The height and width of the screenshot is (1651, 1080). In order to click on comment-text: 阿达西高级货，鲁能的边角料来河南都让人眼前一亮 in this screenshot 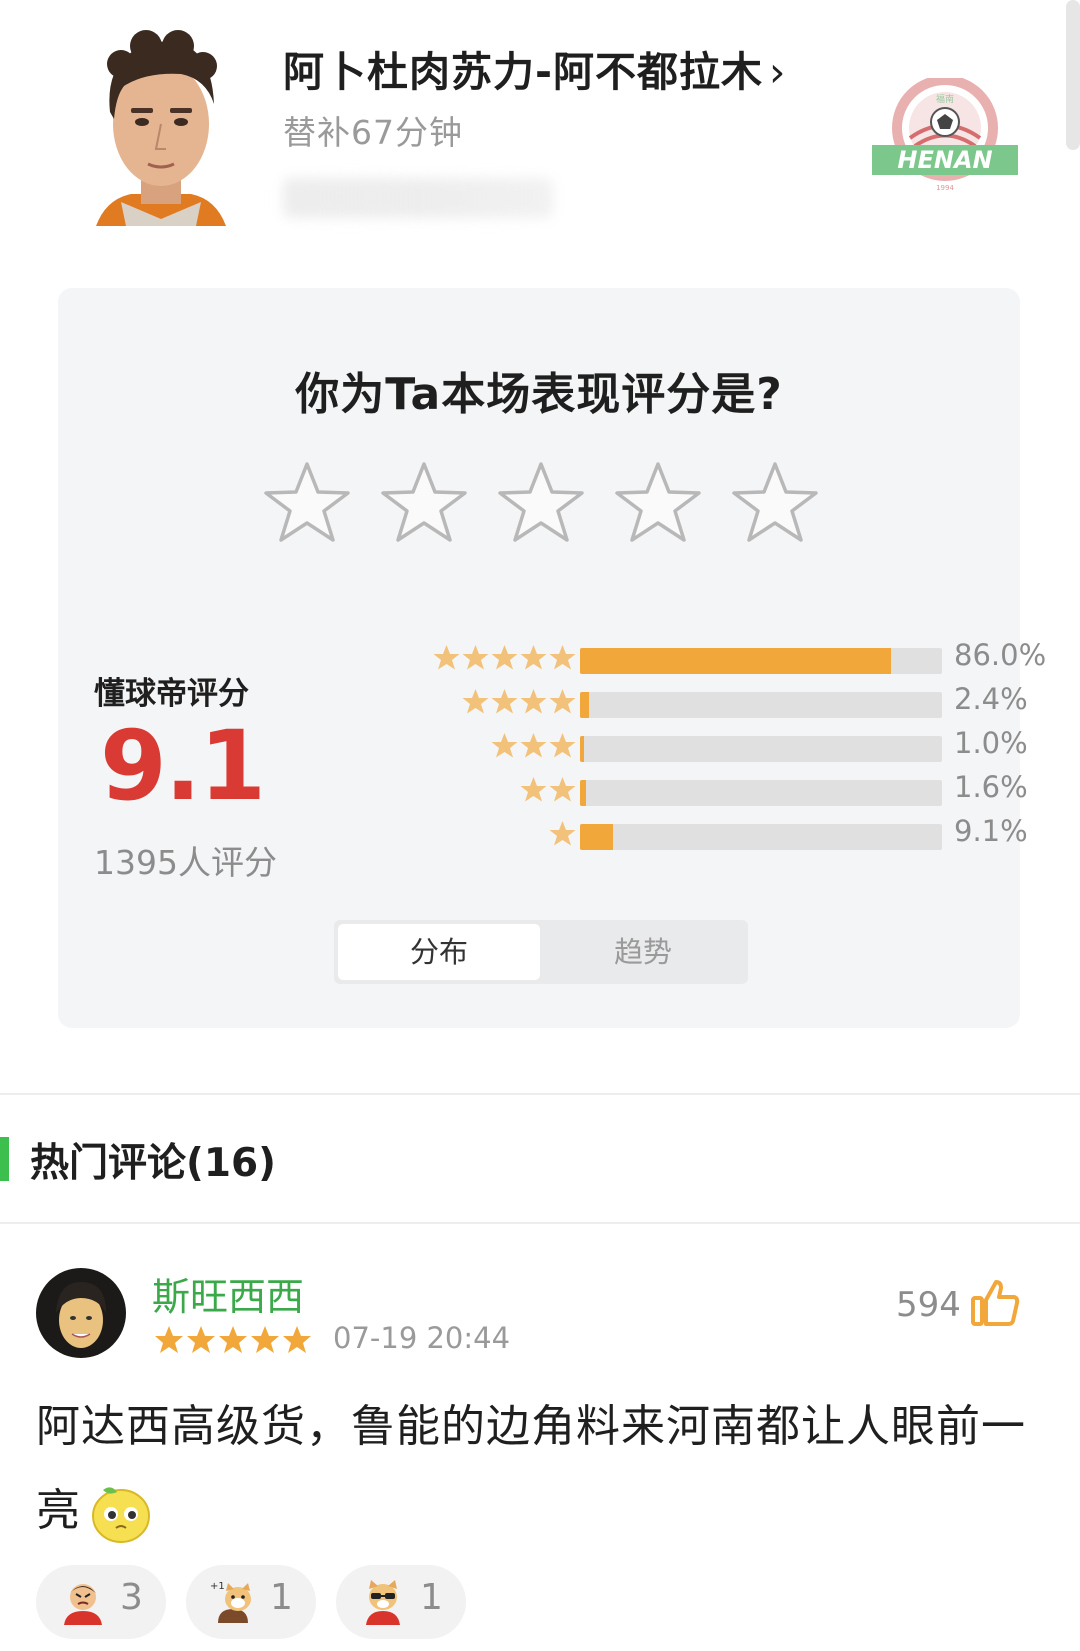, I will do `click(541, 1469)`.